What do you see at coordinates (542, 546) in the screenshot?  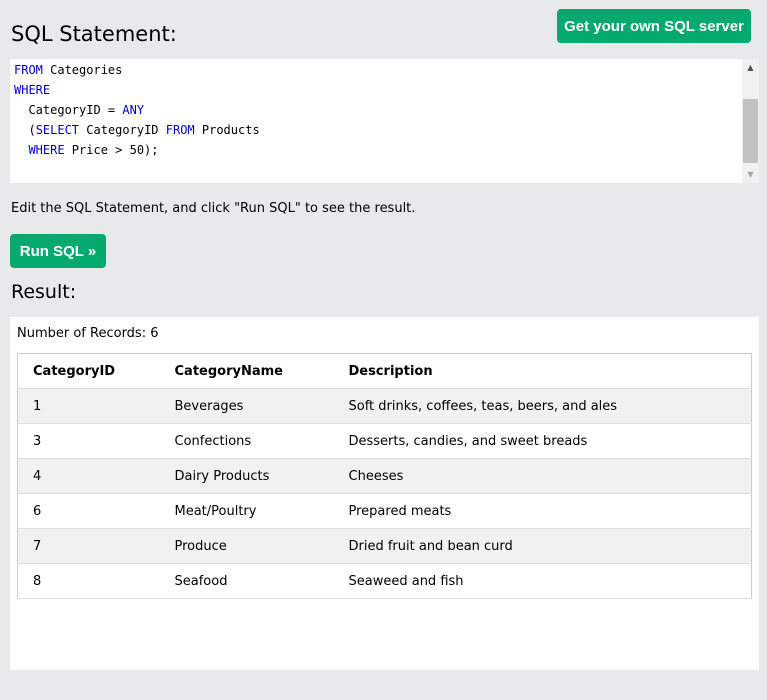 I see `cell-description: Dried fruit and bean curd` at bounding box center [542, 546].